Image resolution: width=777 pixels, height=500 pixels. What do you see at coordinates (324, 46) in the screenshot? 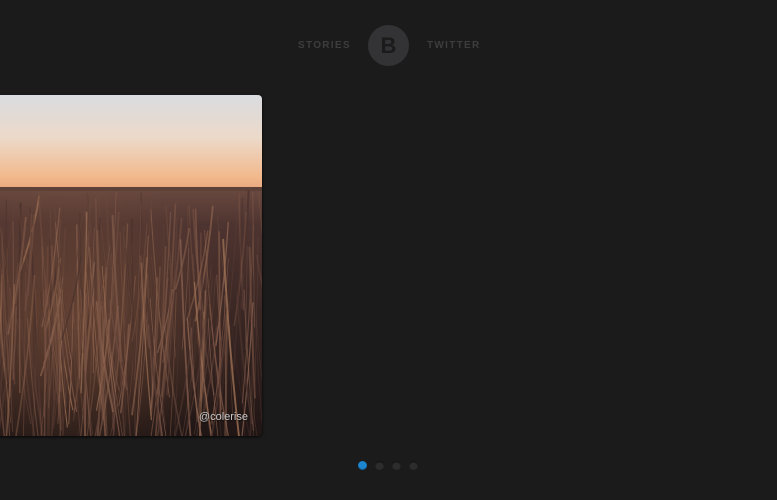
I see `nav-link-stories: STORIES` at bounding box center [324, 46].